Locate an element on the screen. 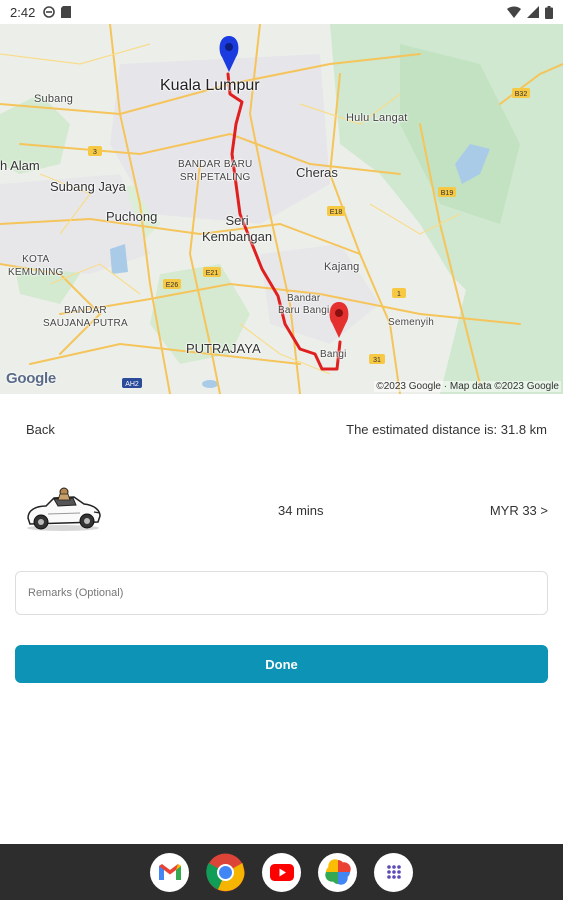  map-label-kuala-lumpur: Kuala Lumpur is located at coordinates (210, 85).